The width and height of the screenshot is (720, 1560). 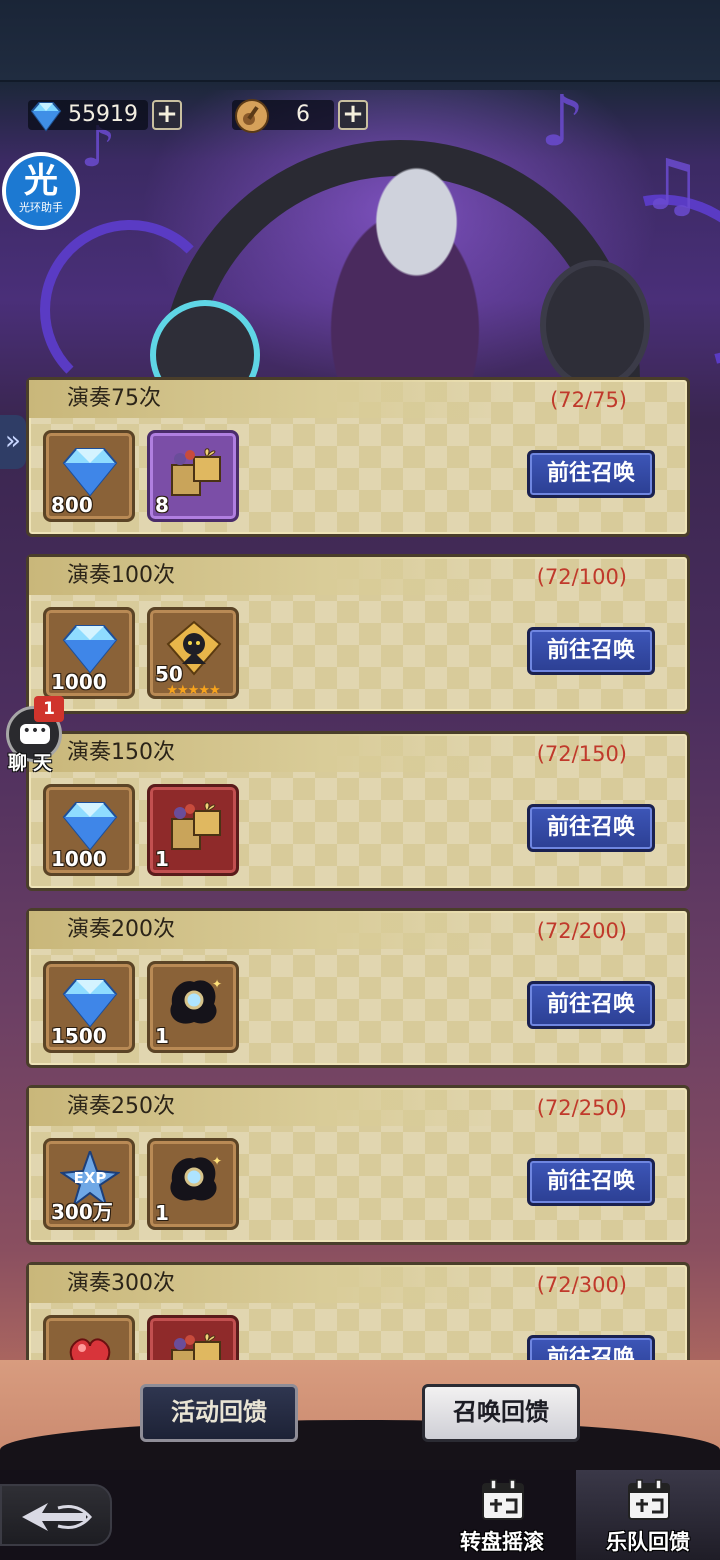 What do you see at coordinates (581, 577) in the screenshot?
I see `reward-progress: (72/100)` at bounding box center [581, 577].